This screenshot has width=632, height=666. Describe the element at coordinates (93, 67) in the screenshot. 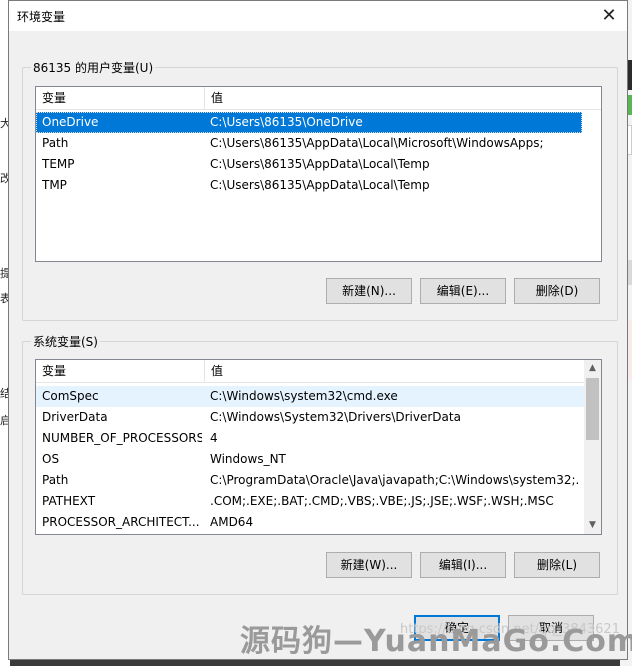

I see `user-variables-label: 86135 的用户变量(U)` at that location.